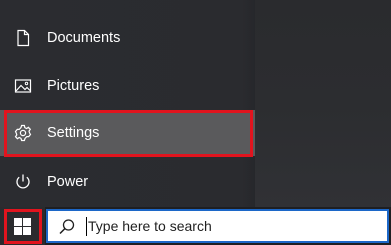 Image resolution: width=391 pixels, height=245 pixels. Describe the element at coordinates (127, 86) in the screenshot. I see `start-menu-item-pictures: Pictures` at that location.